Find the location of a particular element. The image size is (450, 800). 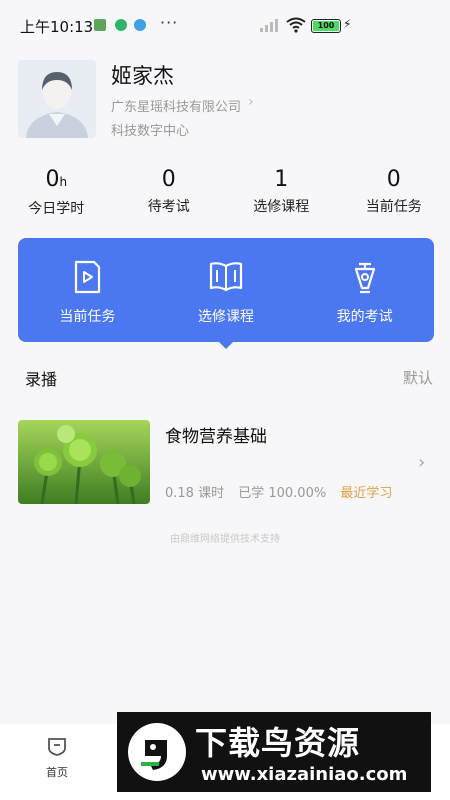

department-name: 科技数字中心 is located at coordinates (150, 131).